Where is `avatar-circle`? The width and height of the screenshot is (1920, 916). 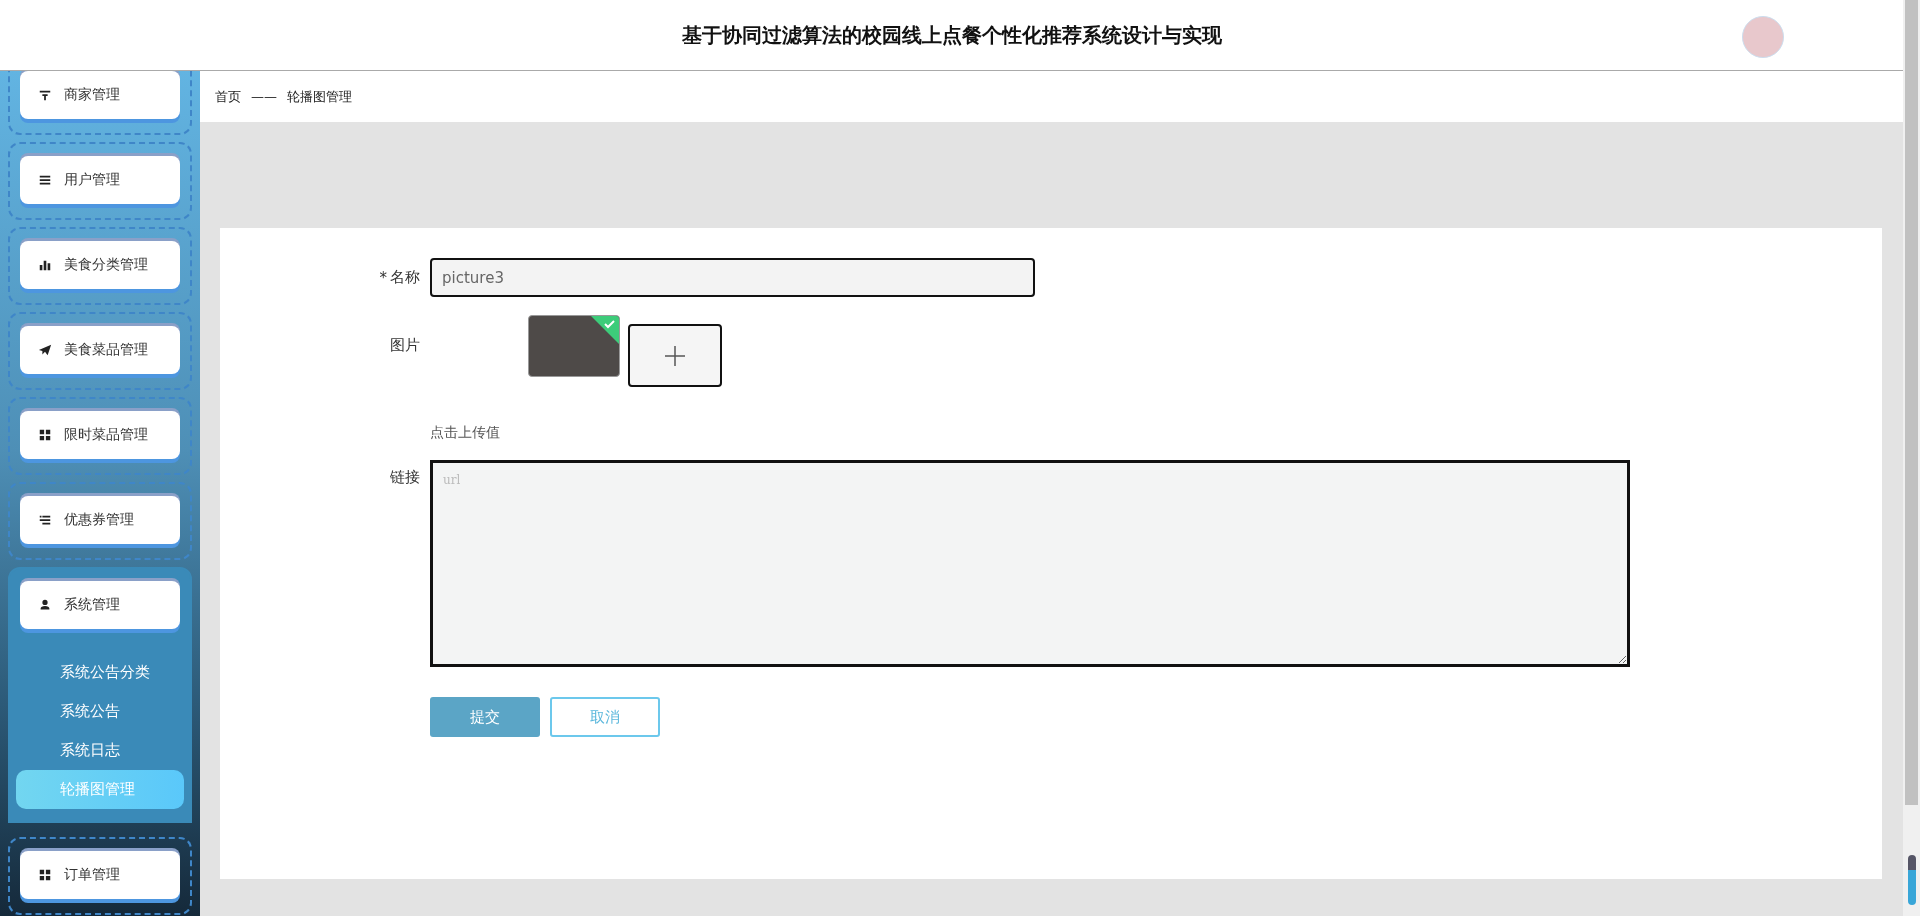 avatar-circle is located at coordinates (1763, 37).